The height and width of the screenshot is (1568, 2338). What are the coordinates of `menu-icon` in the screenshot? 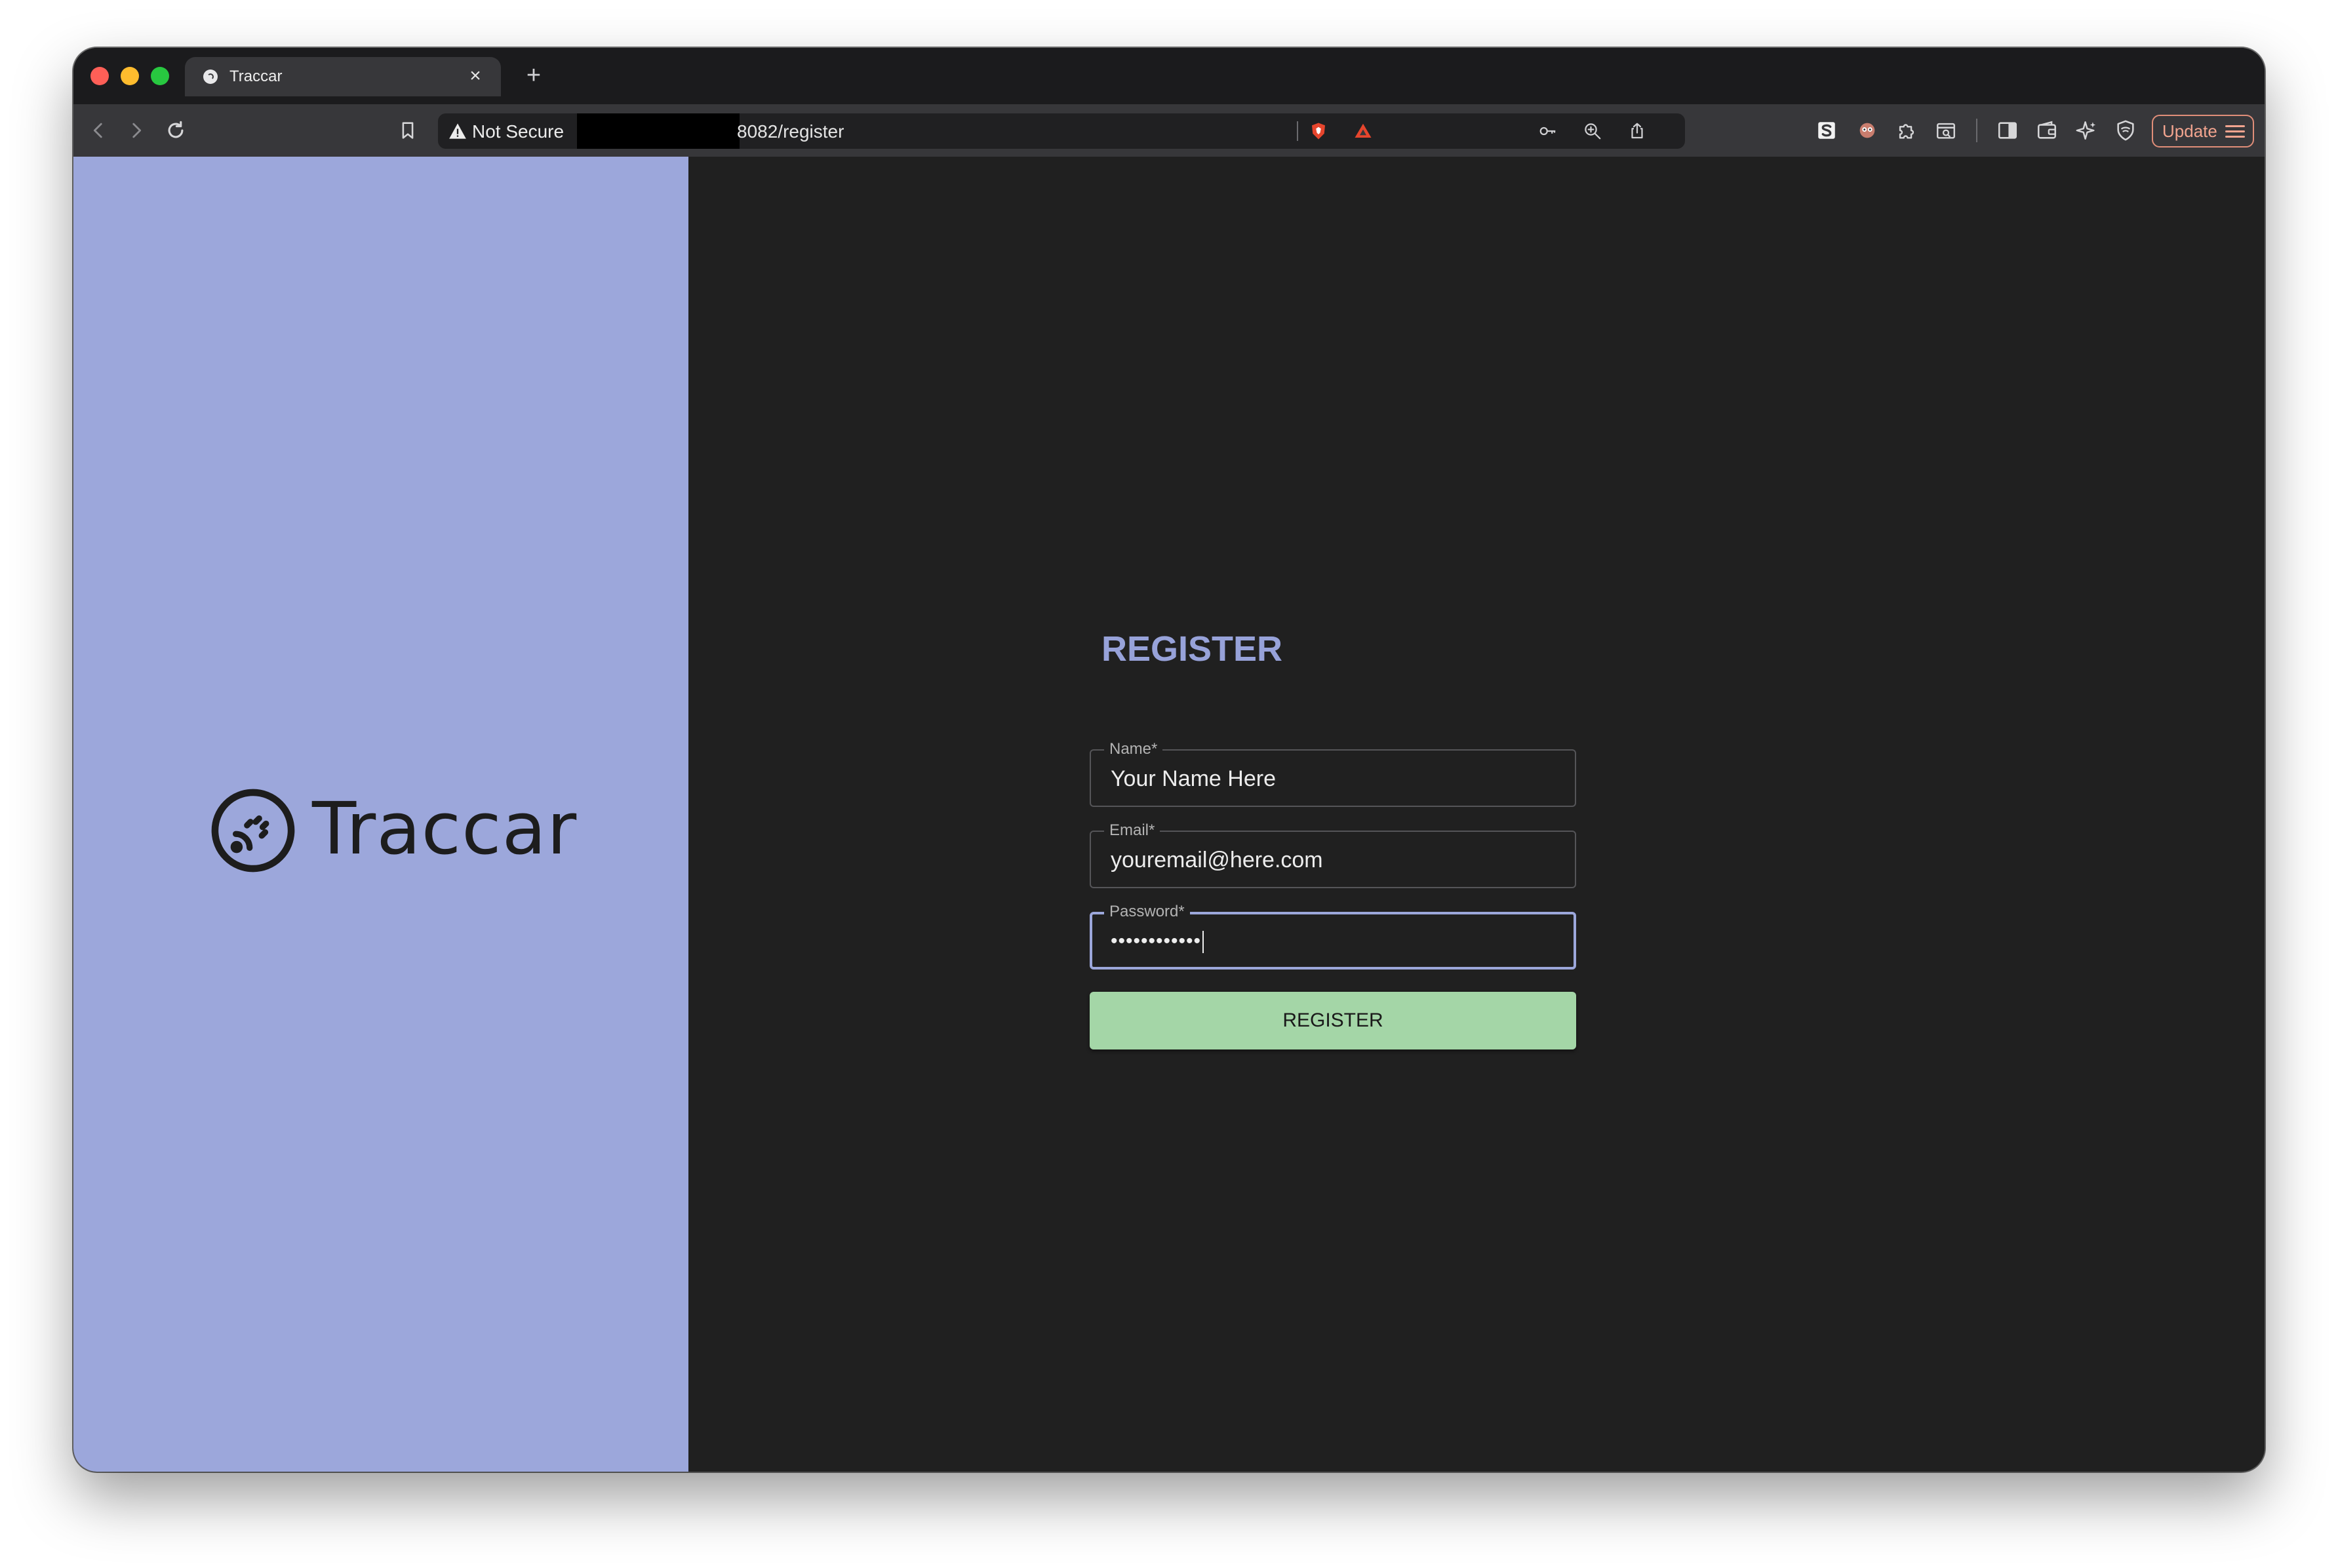 It's located at (2235, 131).